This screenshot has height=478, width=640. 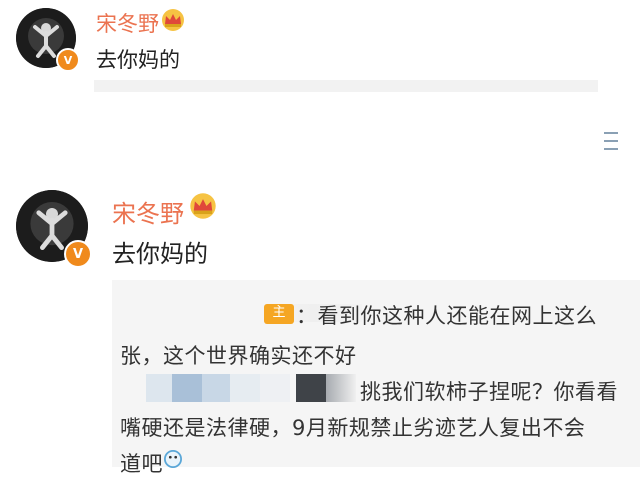 I want to click on quote-line: ：看到你这种人还能在网上这么, so click(x=446, y=316).